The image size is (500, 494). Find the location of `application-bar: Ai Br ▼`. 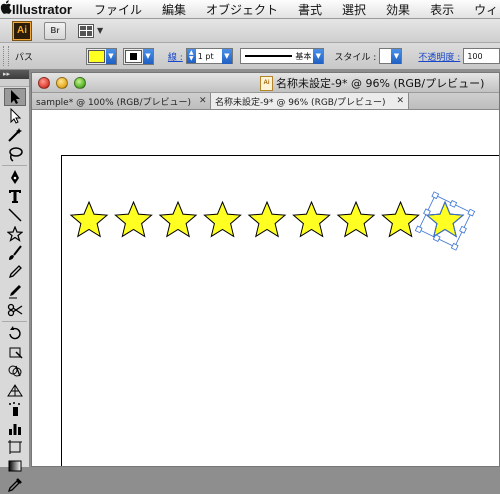

application-bar: Ai Br ▼ is located at coordinates (250, 31).